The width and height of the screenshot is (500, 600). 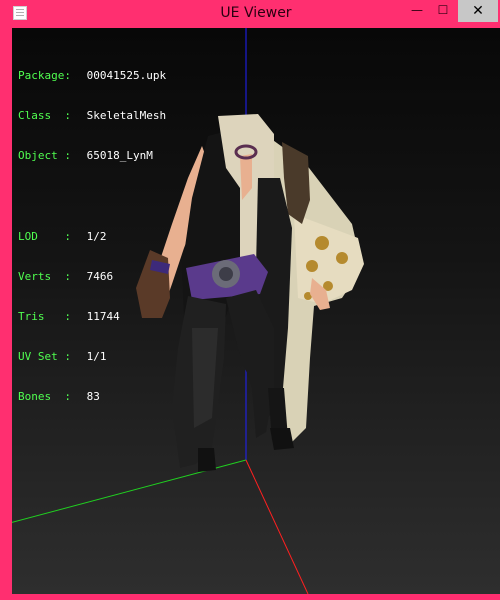 I want to click on bones-value: 83, so click(x=93, y=397).